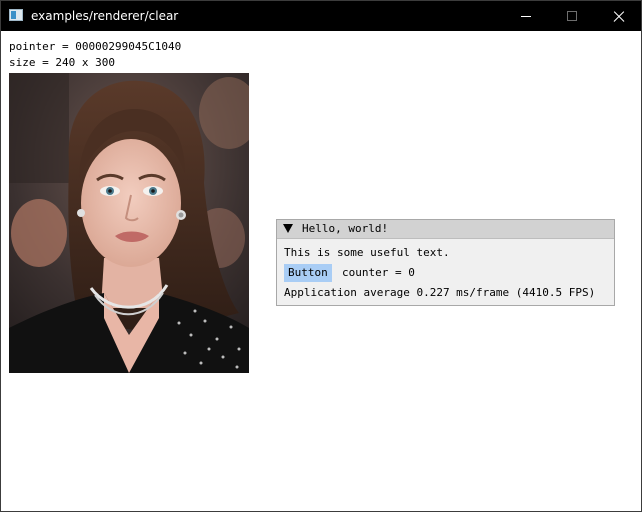 The image size is (642, 512). I want to click on pointer-text: pointer = 00000299045C1040, so click(95, 46).